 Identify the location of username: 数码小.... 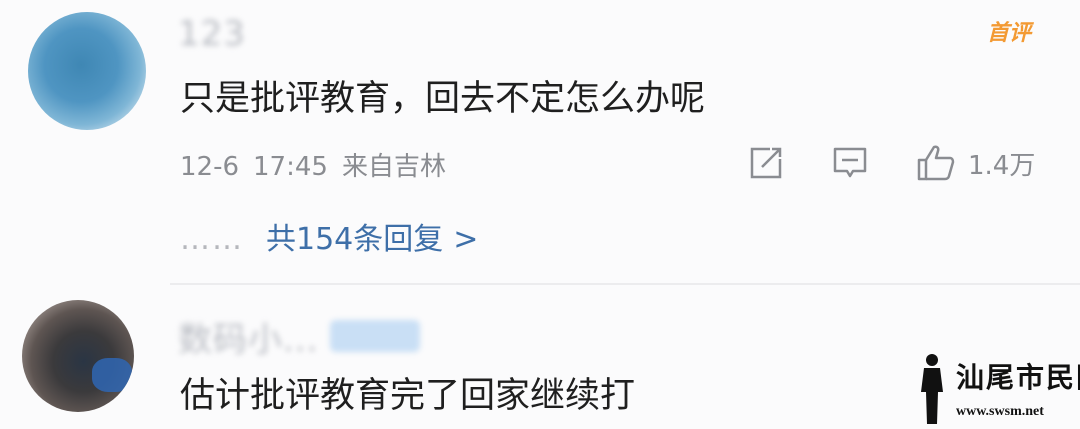
(248, 336).